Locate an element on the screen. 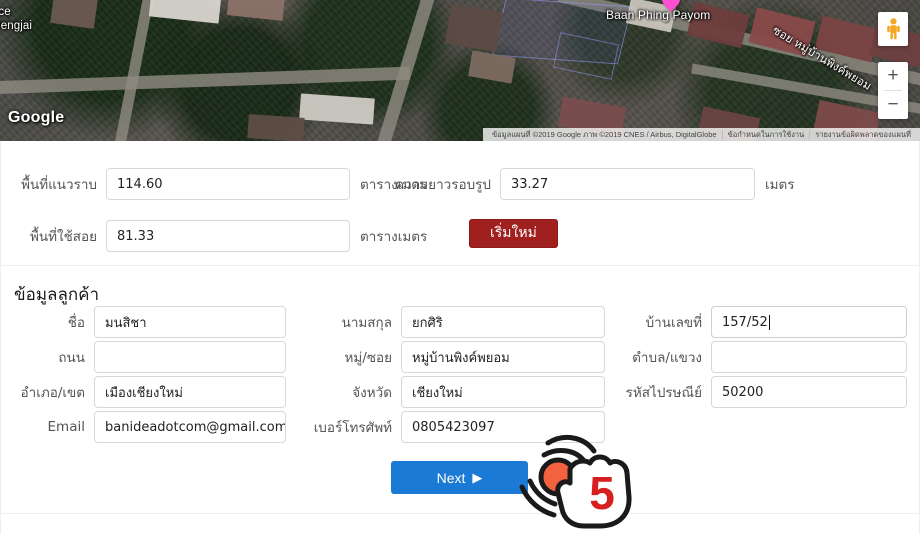  text-caret is located at coordinates (769, 322).